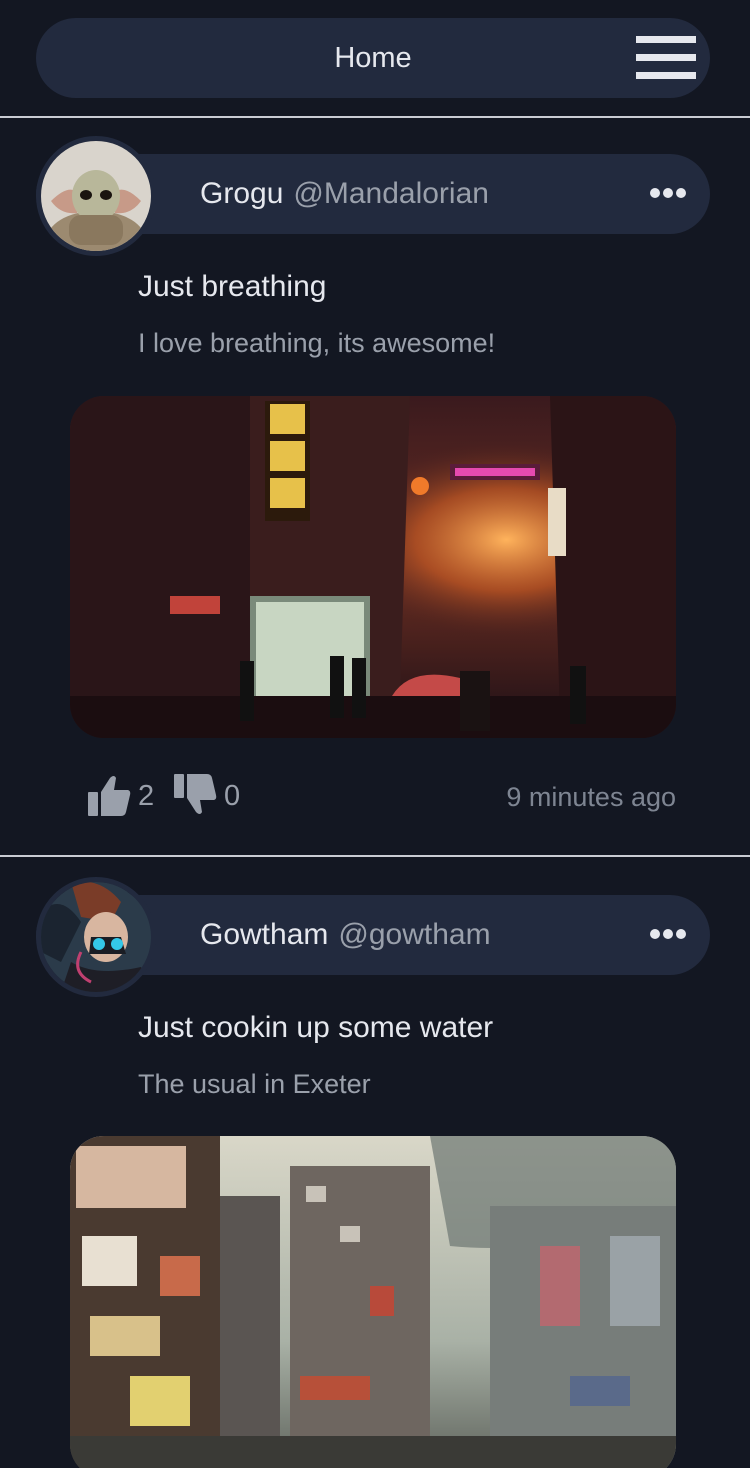 The height and width of the screenshot is (1468, 750). What do you see at coordinates (232, 286) in the screenshot?
I see `post-title: Just breathing` at bounding box center [232, 286].